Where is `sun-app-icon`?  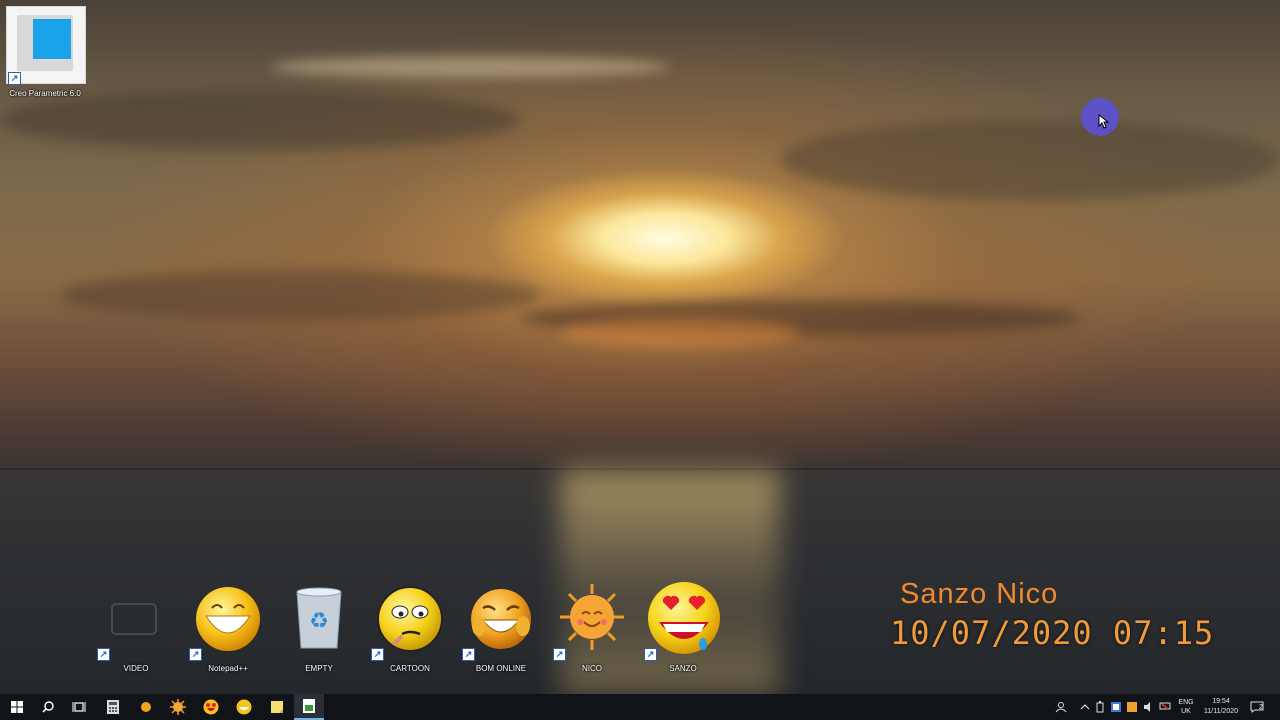 sun-app-icon is located at coordinates (178, 707).